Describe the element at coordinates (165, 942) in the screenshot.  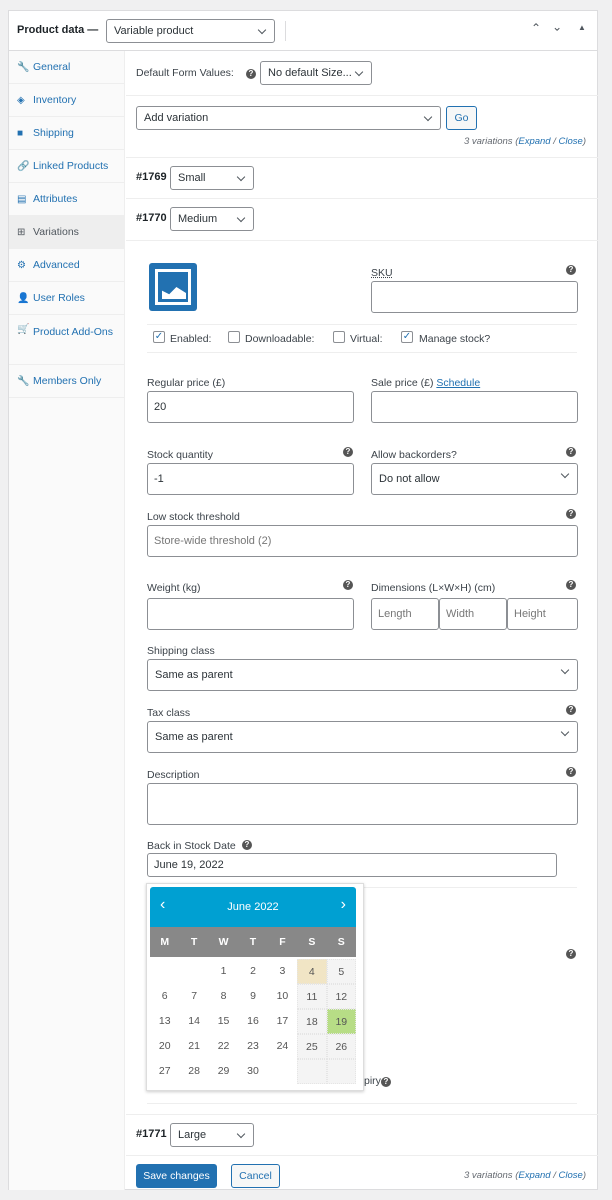
I see `weekday-label: M` at that location.